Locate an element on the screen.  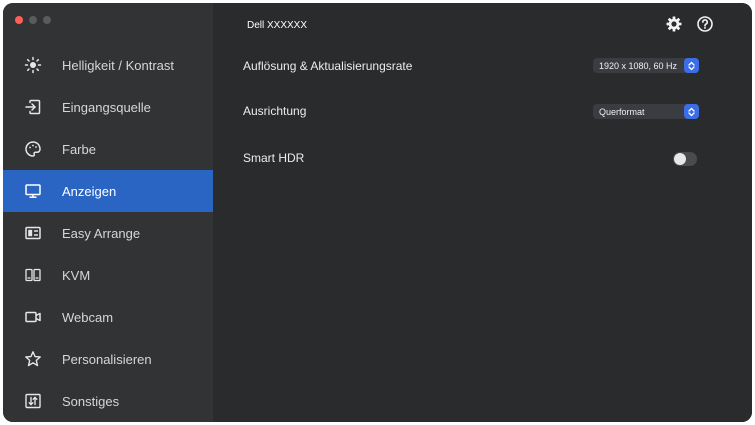
sidebar-item-personalize: Personalisieren is located at coordinates (108, 359).